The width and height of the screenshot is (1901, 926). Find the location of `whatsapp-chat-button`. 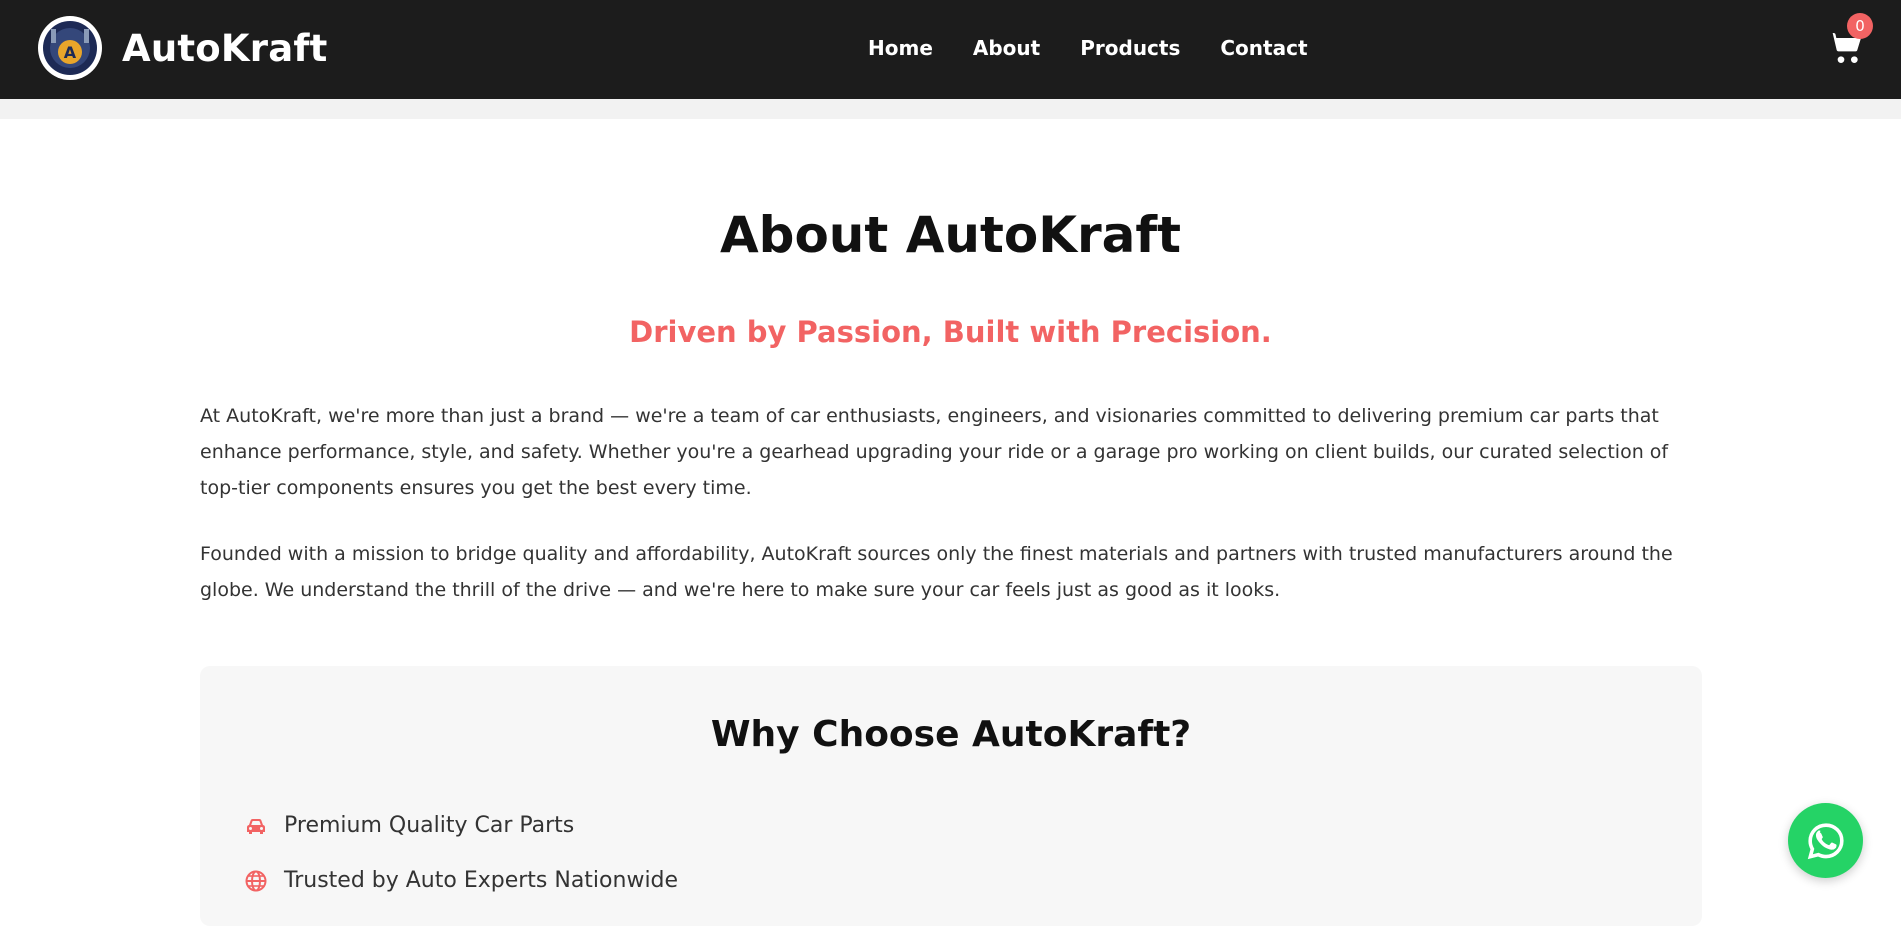

whatsapp-chat-button is located at coordinates (1825, 840).